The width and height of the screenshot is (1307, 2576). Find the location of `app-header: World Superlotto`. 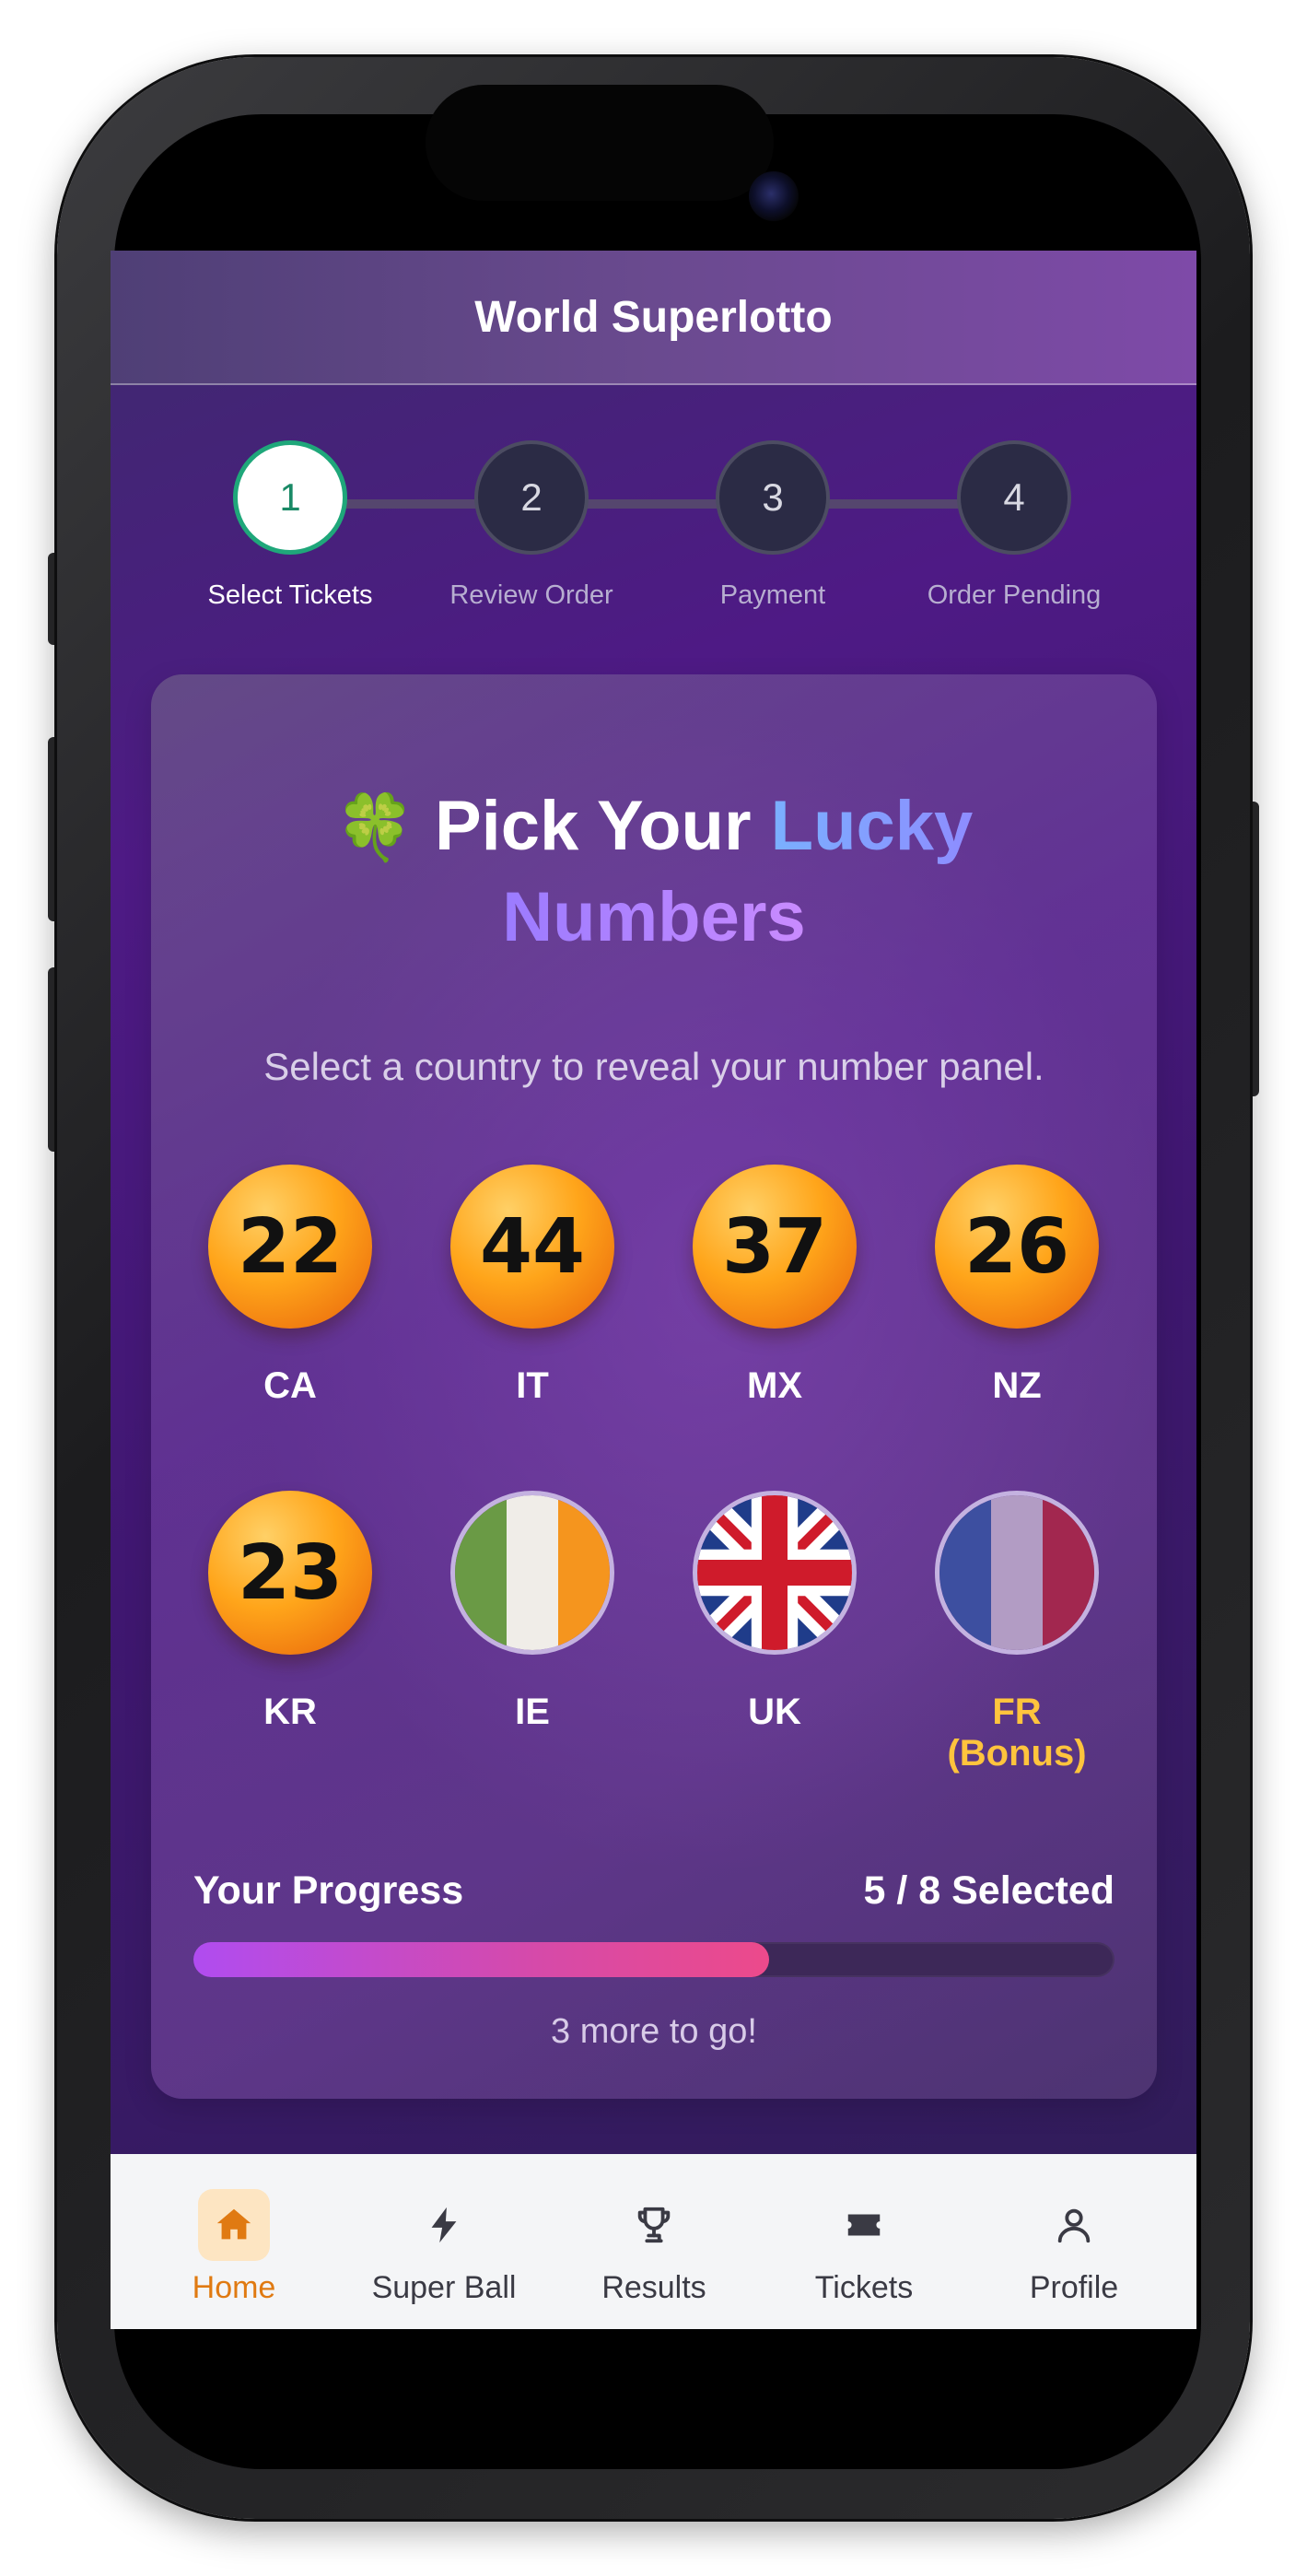

app-header: World Superlotto is located at coordinates (653, 318).